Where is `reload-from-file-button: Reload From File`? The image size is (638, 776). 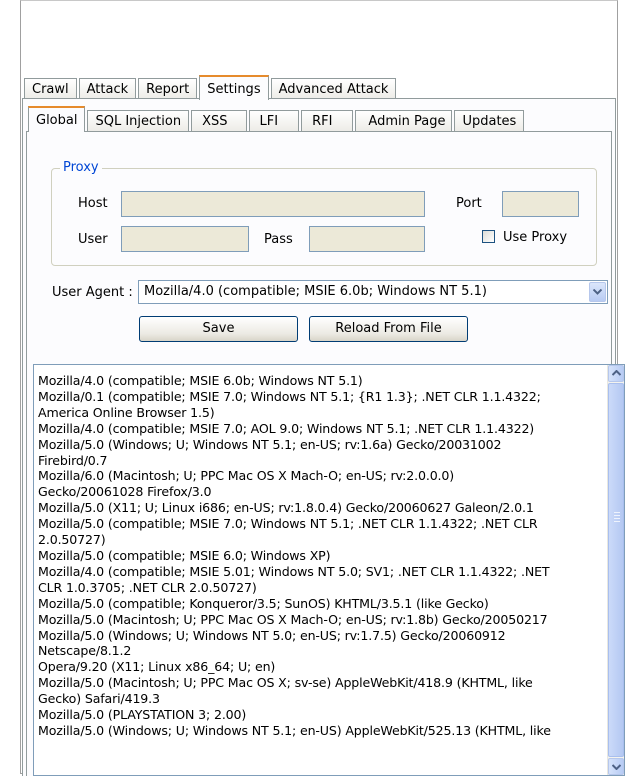 reload-from-file-button: Reload From File is located at coordinates (388, 329).